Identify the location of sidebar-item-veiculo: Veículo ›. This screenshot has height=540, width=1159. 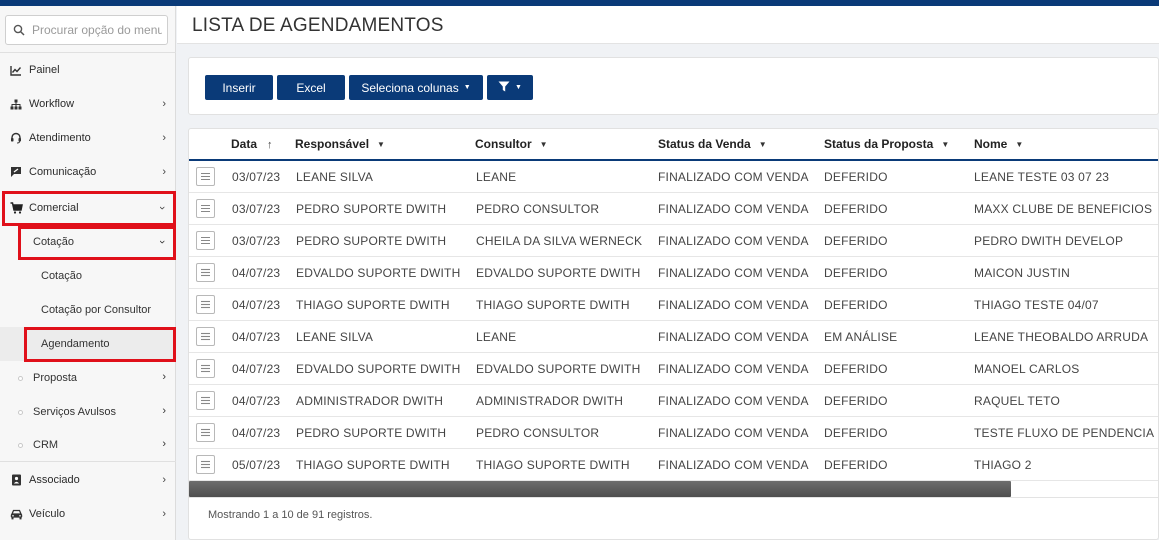
(88, 514).